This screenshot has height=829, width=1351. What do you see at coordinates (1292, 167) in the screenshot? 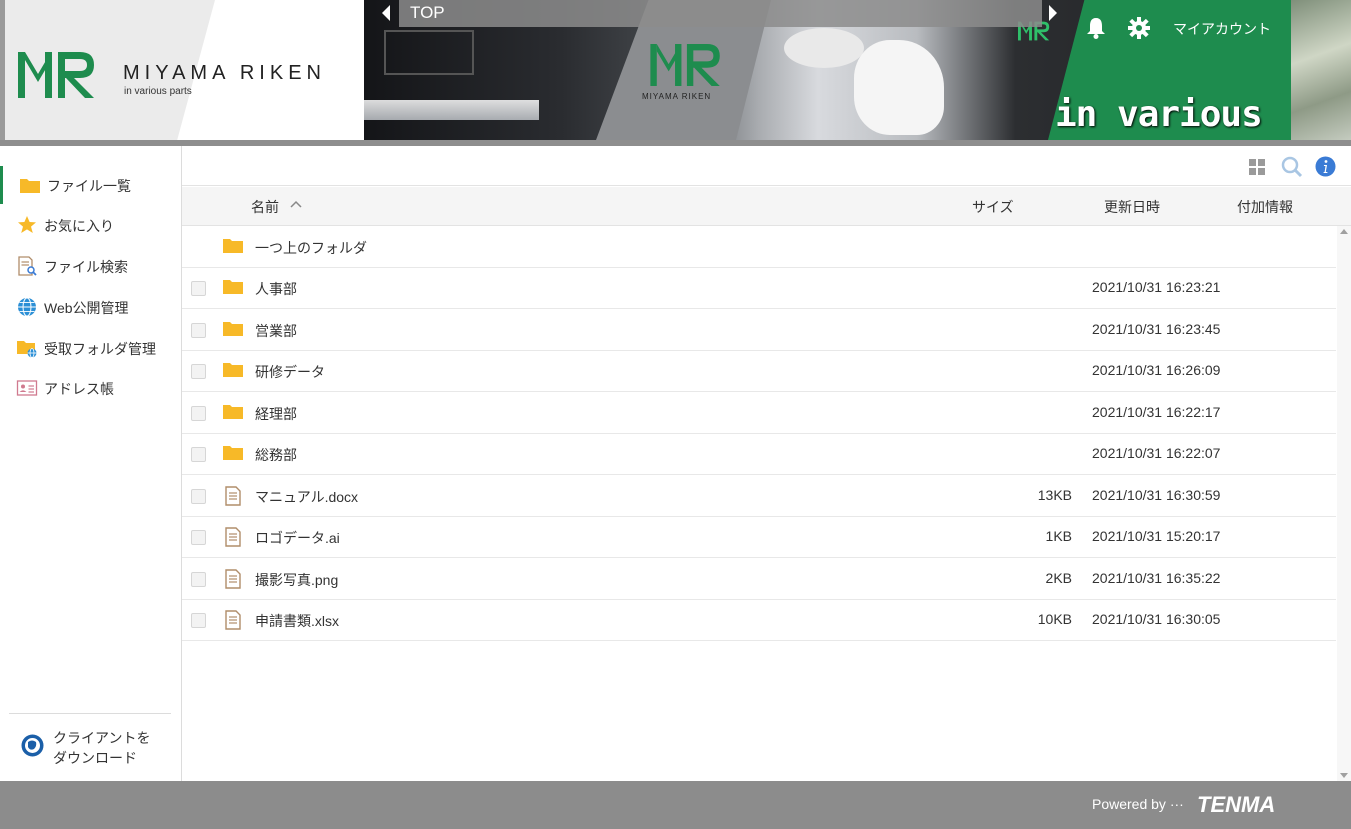
I see `search-icon` at bounding box center [1292, 167].